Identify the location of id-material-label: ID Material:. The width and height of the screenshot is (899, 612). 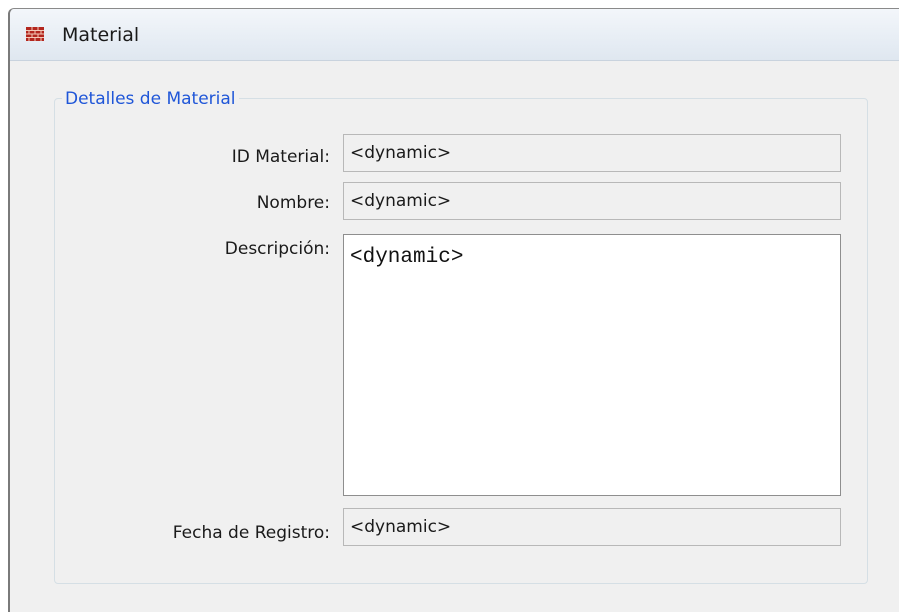
(280, 157).